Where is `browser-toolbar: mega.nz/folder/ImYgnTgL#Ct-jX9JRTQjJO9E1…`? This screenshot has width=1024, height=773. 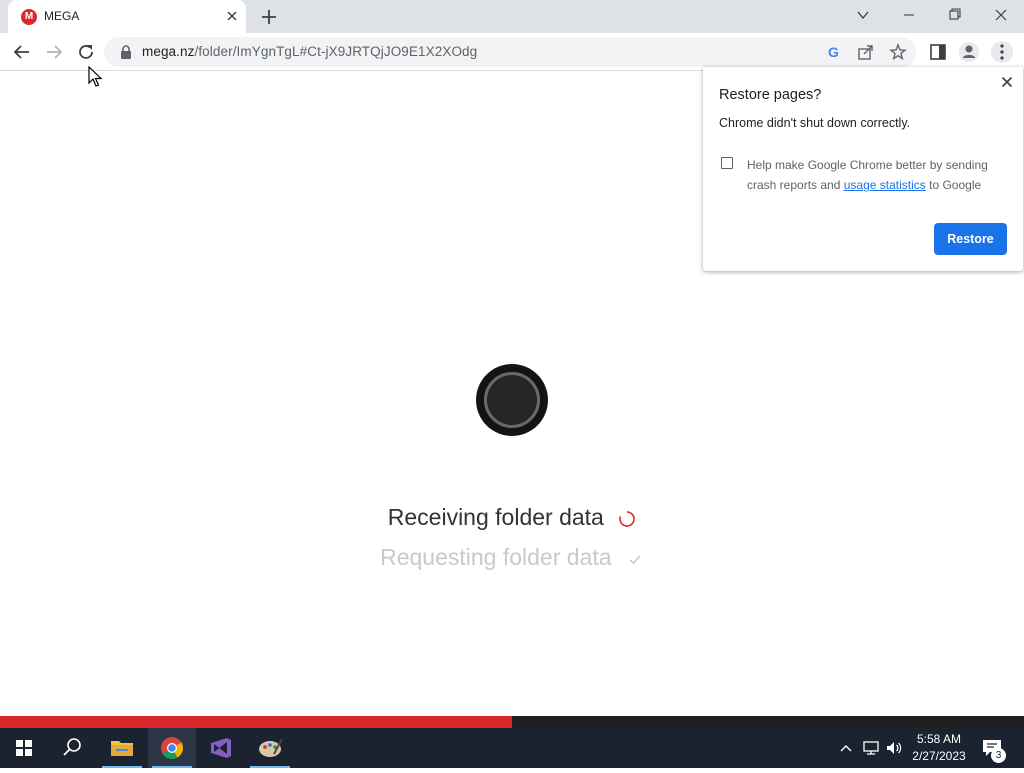
browser-toolbar: mega.nz/folder/ImYgnTgL#Ct-jX9JRTQjJO9E1… is located at coordinates (512, 52).